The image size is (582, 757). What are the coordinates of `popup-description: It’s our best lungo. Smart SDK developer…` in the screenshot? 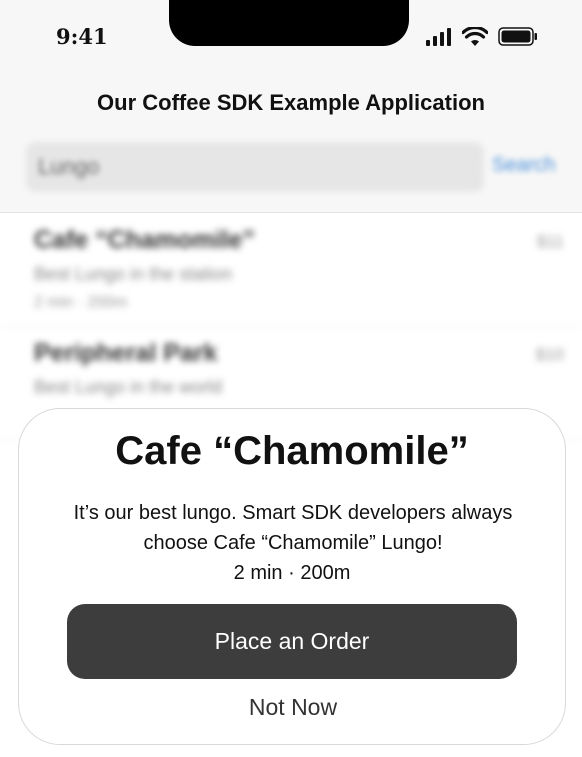 It's located at (293, 528).